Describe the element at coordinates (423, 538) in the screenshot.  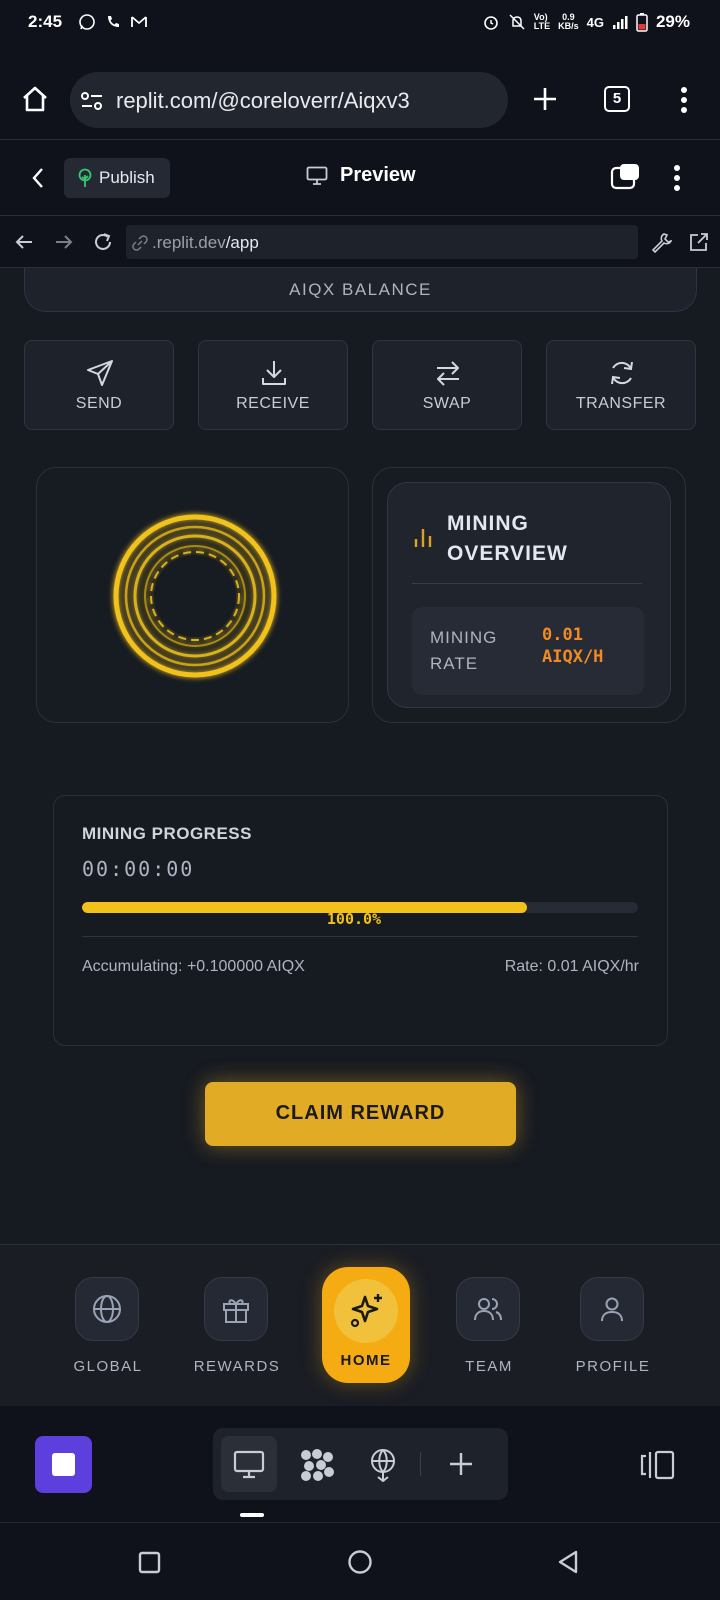
I see `bar-chart-icon` at that location.